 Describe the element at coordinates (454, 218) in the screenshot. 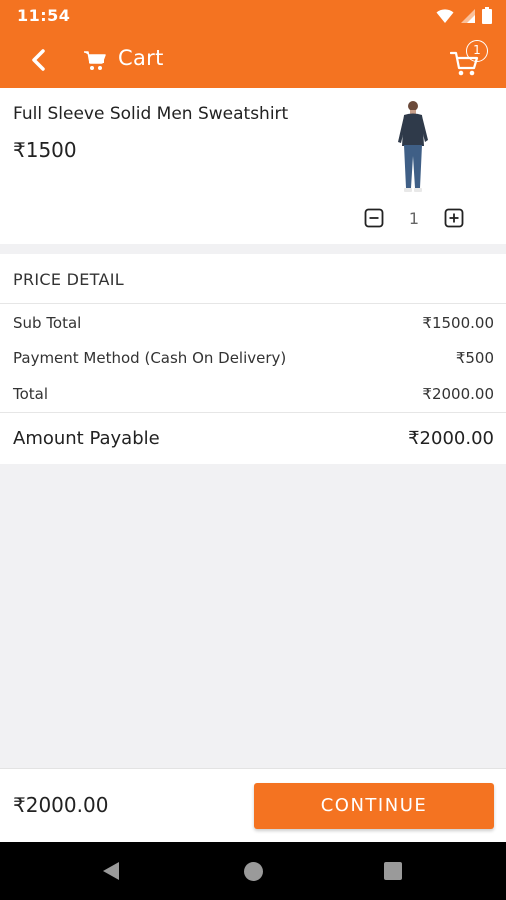

I see `plus-icon` at that location.